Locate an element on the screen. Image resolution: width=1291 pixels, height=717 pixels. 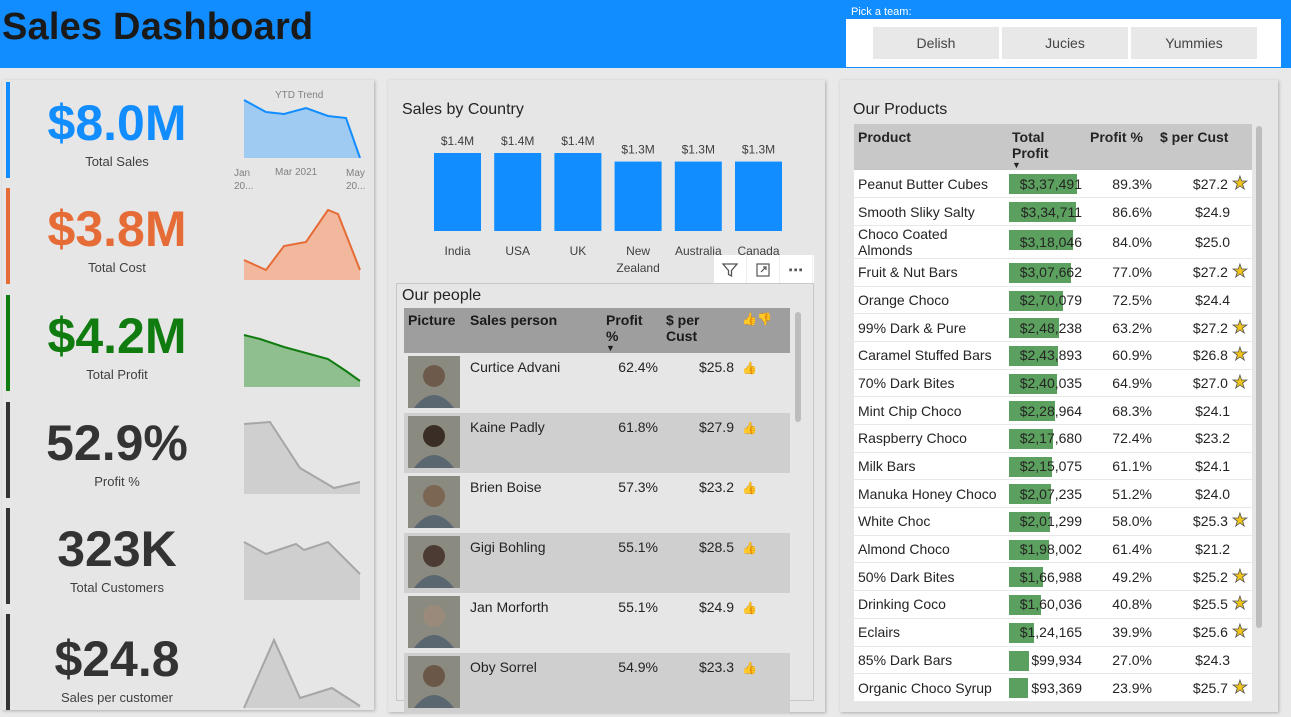
per-cust-cell: $24.1 is located at coordinates (1204, 466).